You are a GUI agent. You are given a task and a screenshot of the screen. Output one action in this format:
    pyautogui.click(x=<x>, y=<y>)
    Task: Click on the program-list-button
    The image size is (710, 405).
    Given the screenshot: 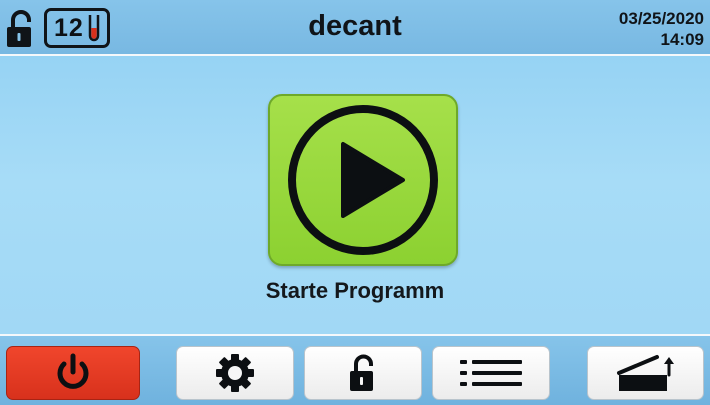 What is the action you would take?
    pyautogui.click(x=491, y=373)
    